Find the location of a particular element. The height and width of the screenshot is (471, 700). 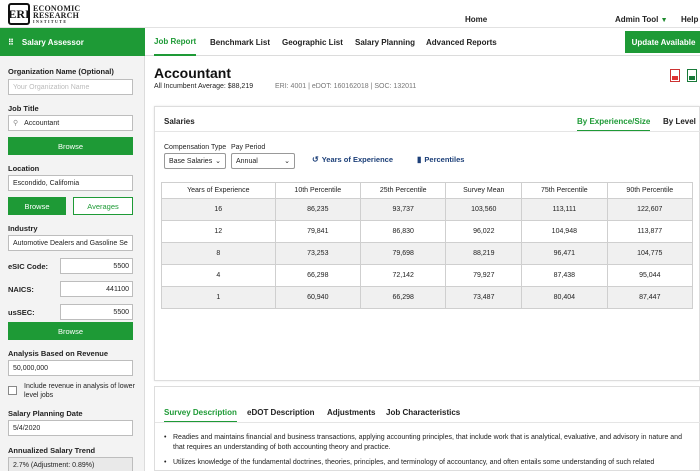

table-cell: 73,253 is located at coordinates (318, 253).